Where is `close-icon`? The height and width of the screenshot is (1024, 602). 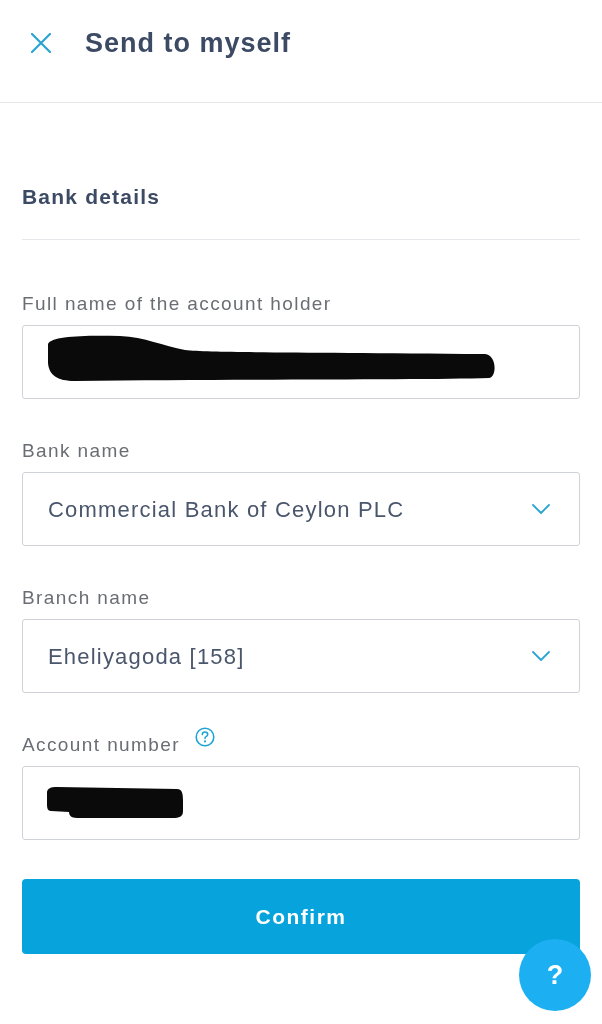 close-icon is located at coordinates (41, 43).